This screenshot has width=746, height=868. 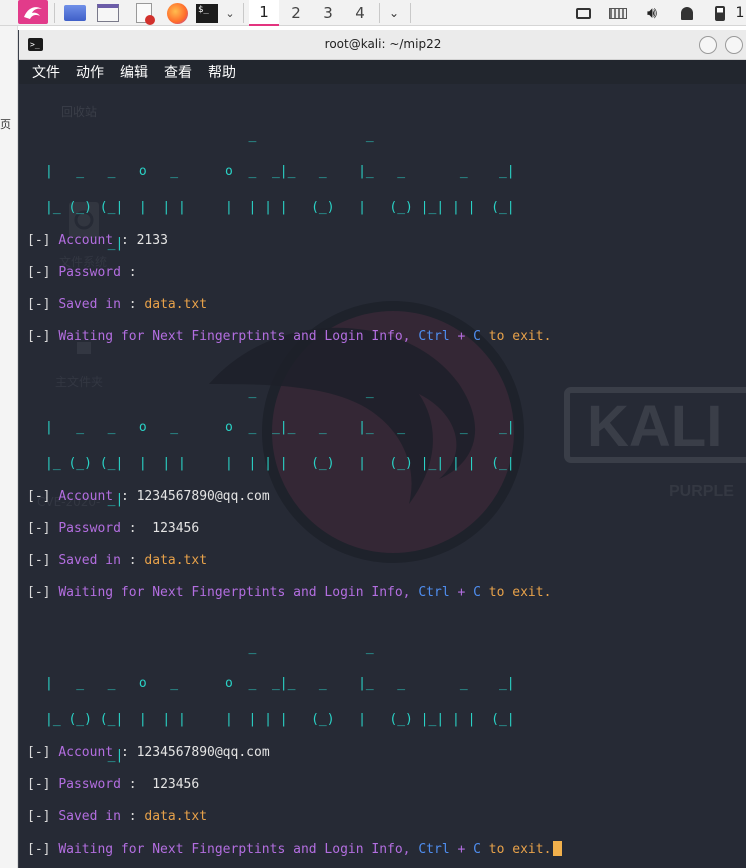 I want to click on menu-file: 文件, so click(x=46, y=72).